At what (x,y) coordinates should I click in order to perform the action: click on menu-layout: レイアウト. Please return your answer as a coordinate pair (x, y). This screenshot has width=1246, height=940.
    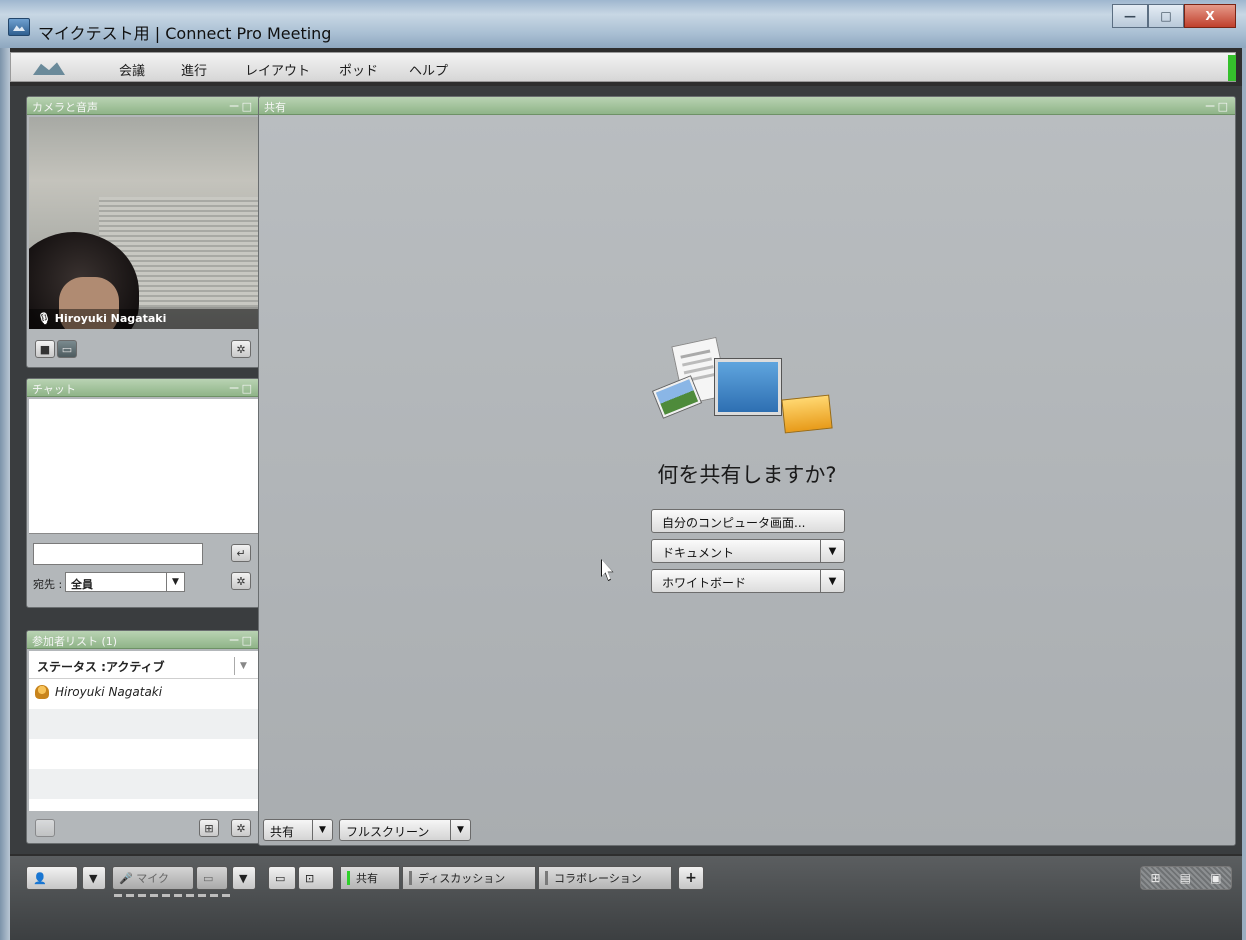
    Looking at the image, I should click on (277, 69).